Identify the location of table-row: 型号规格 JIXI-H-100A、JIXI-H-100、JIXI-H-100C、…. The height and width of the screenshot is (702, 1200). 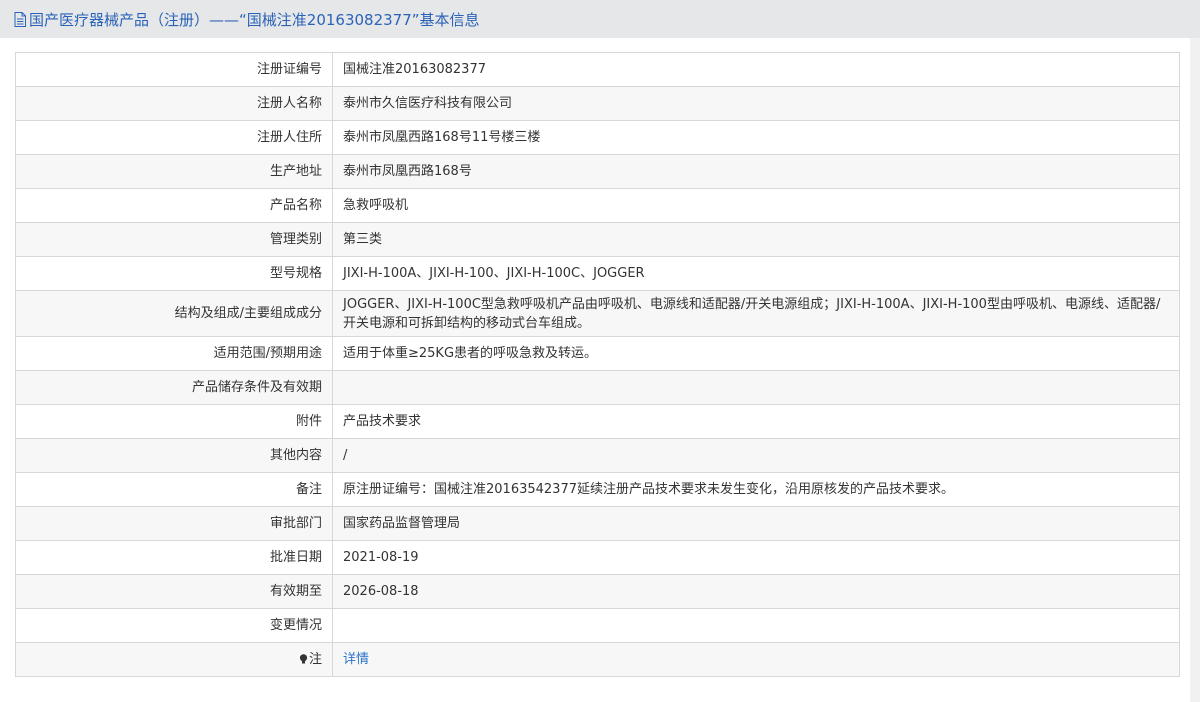
(597, 273).